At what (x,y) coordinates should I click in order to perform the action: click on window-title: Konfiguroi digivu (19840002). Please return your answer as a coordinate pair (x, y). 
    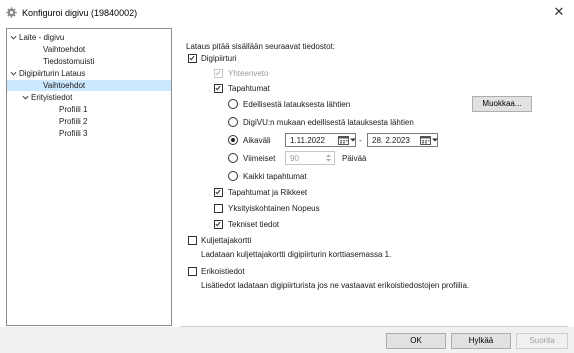
    Looking at the image, I should click on (80, 13).